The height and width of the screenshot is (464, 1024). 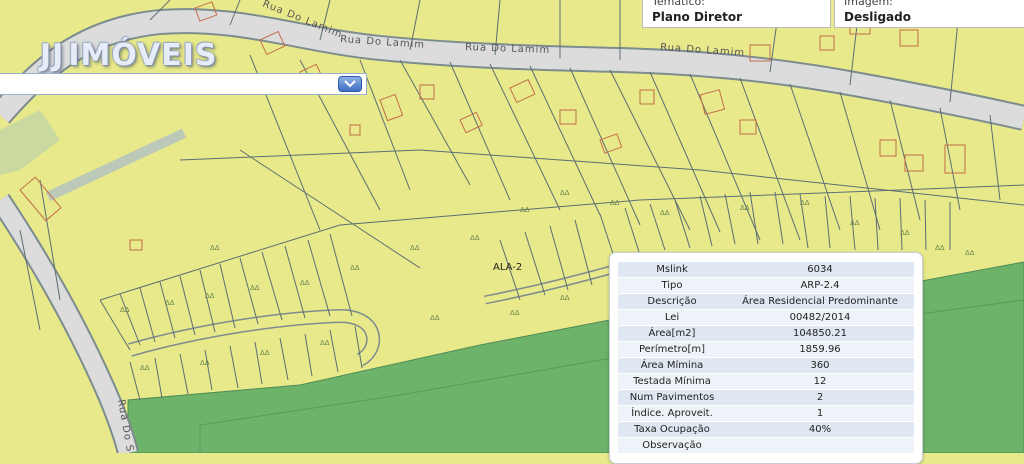 I want to click on attribute-value, so click(x=820, y=445).